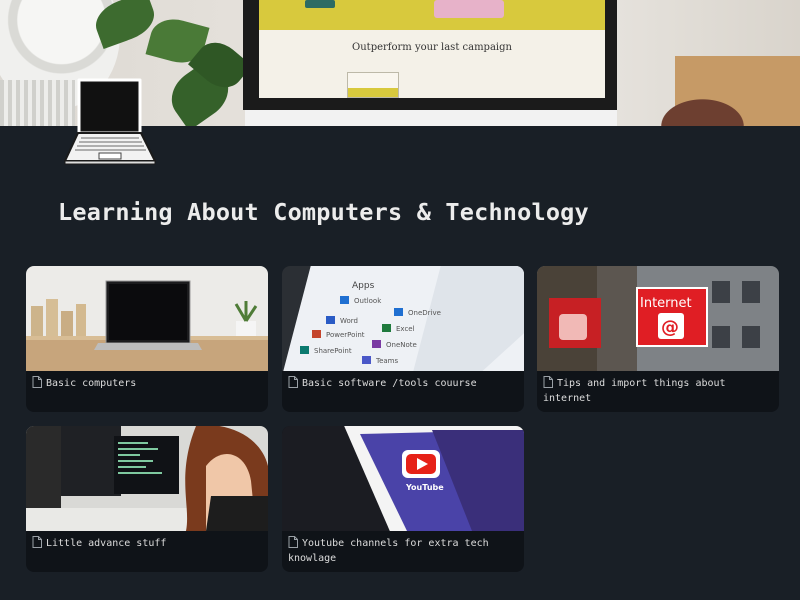 This screenshot has height=600, width=800. What do you see at coordinates (424, 487) in the screenshot?
I see `svg-text: YouTube` at bounding box center [424, 487].